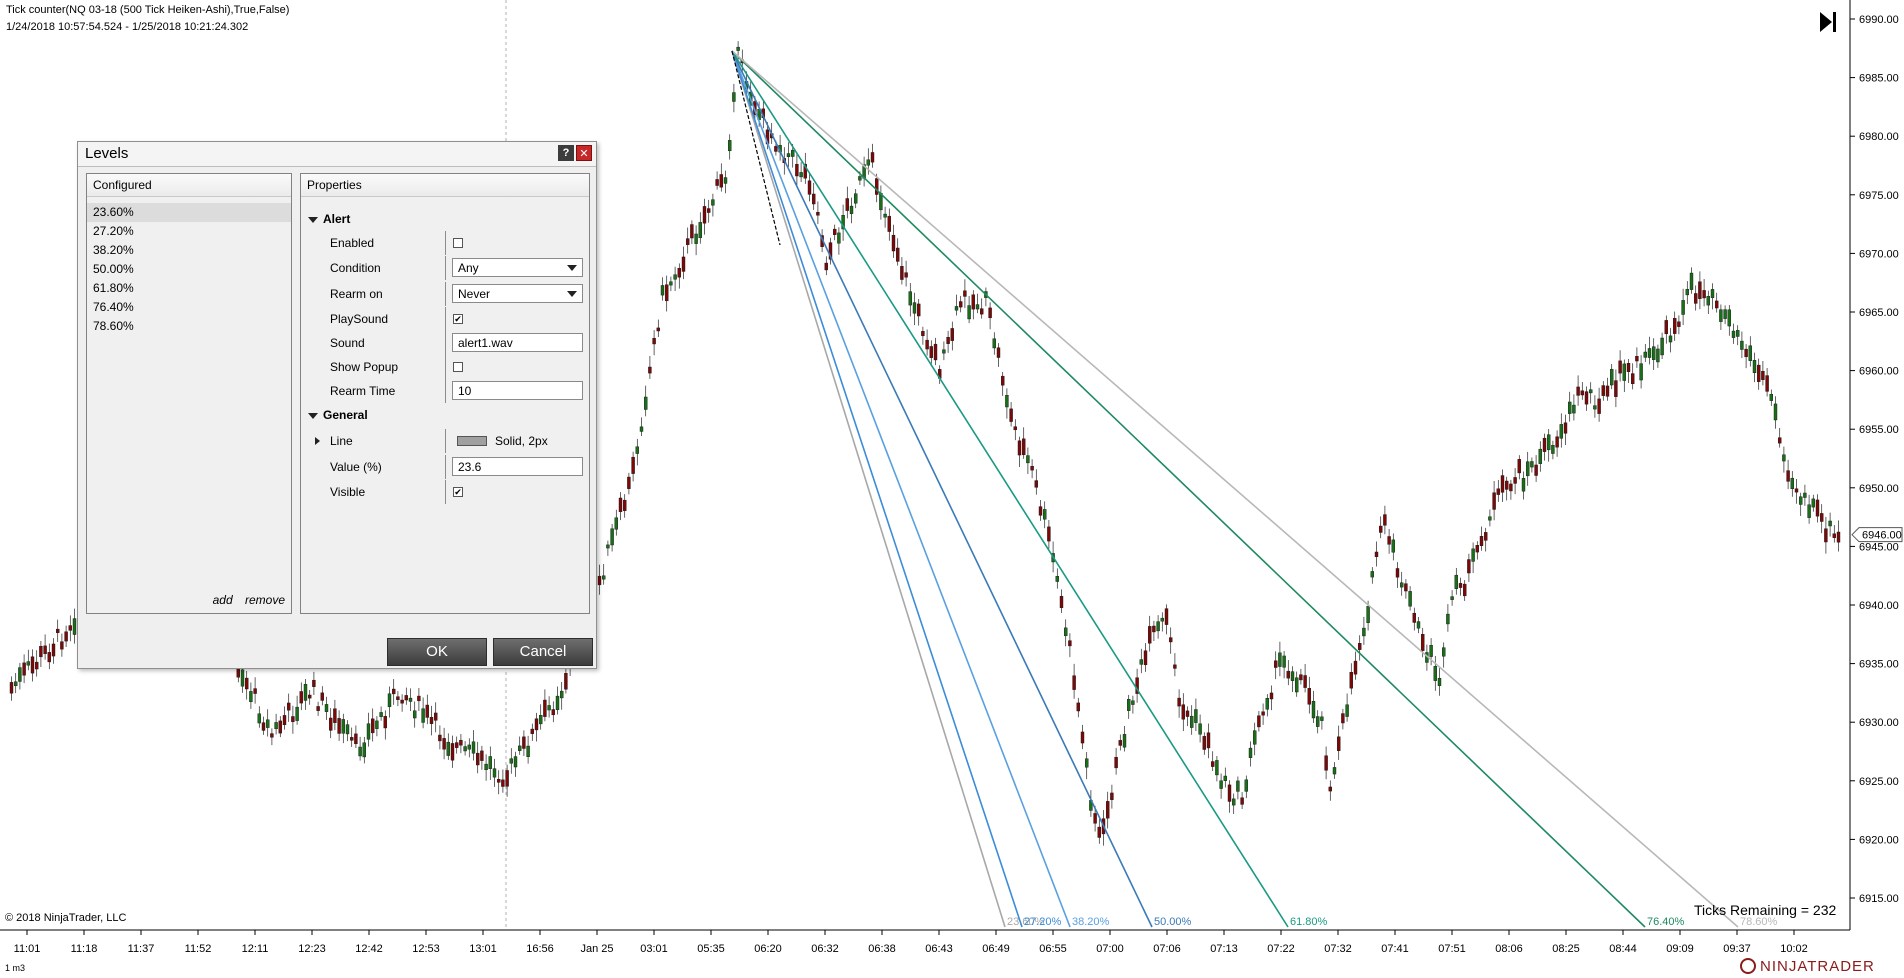  What do you see at coordinates (654, 949) in the screenshot?
I see `time-tick-label: 03:01` at bounding box center [654, 949].